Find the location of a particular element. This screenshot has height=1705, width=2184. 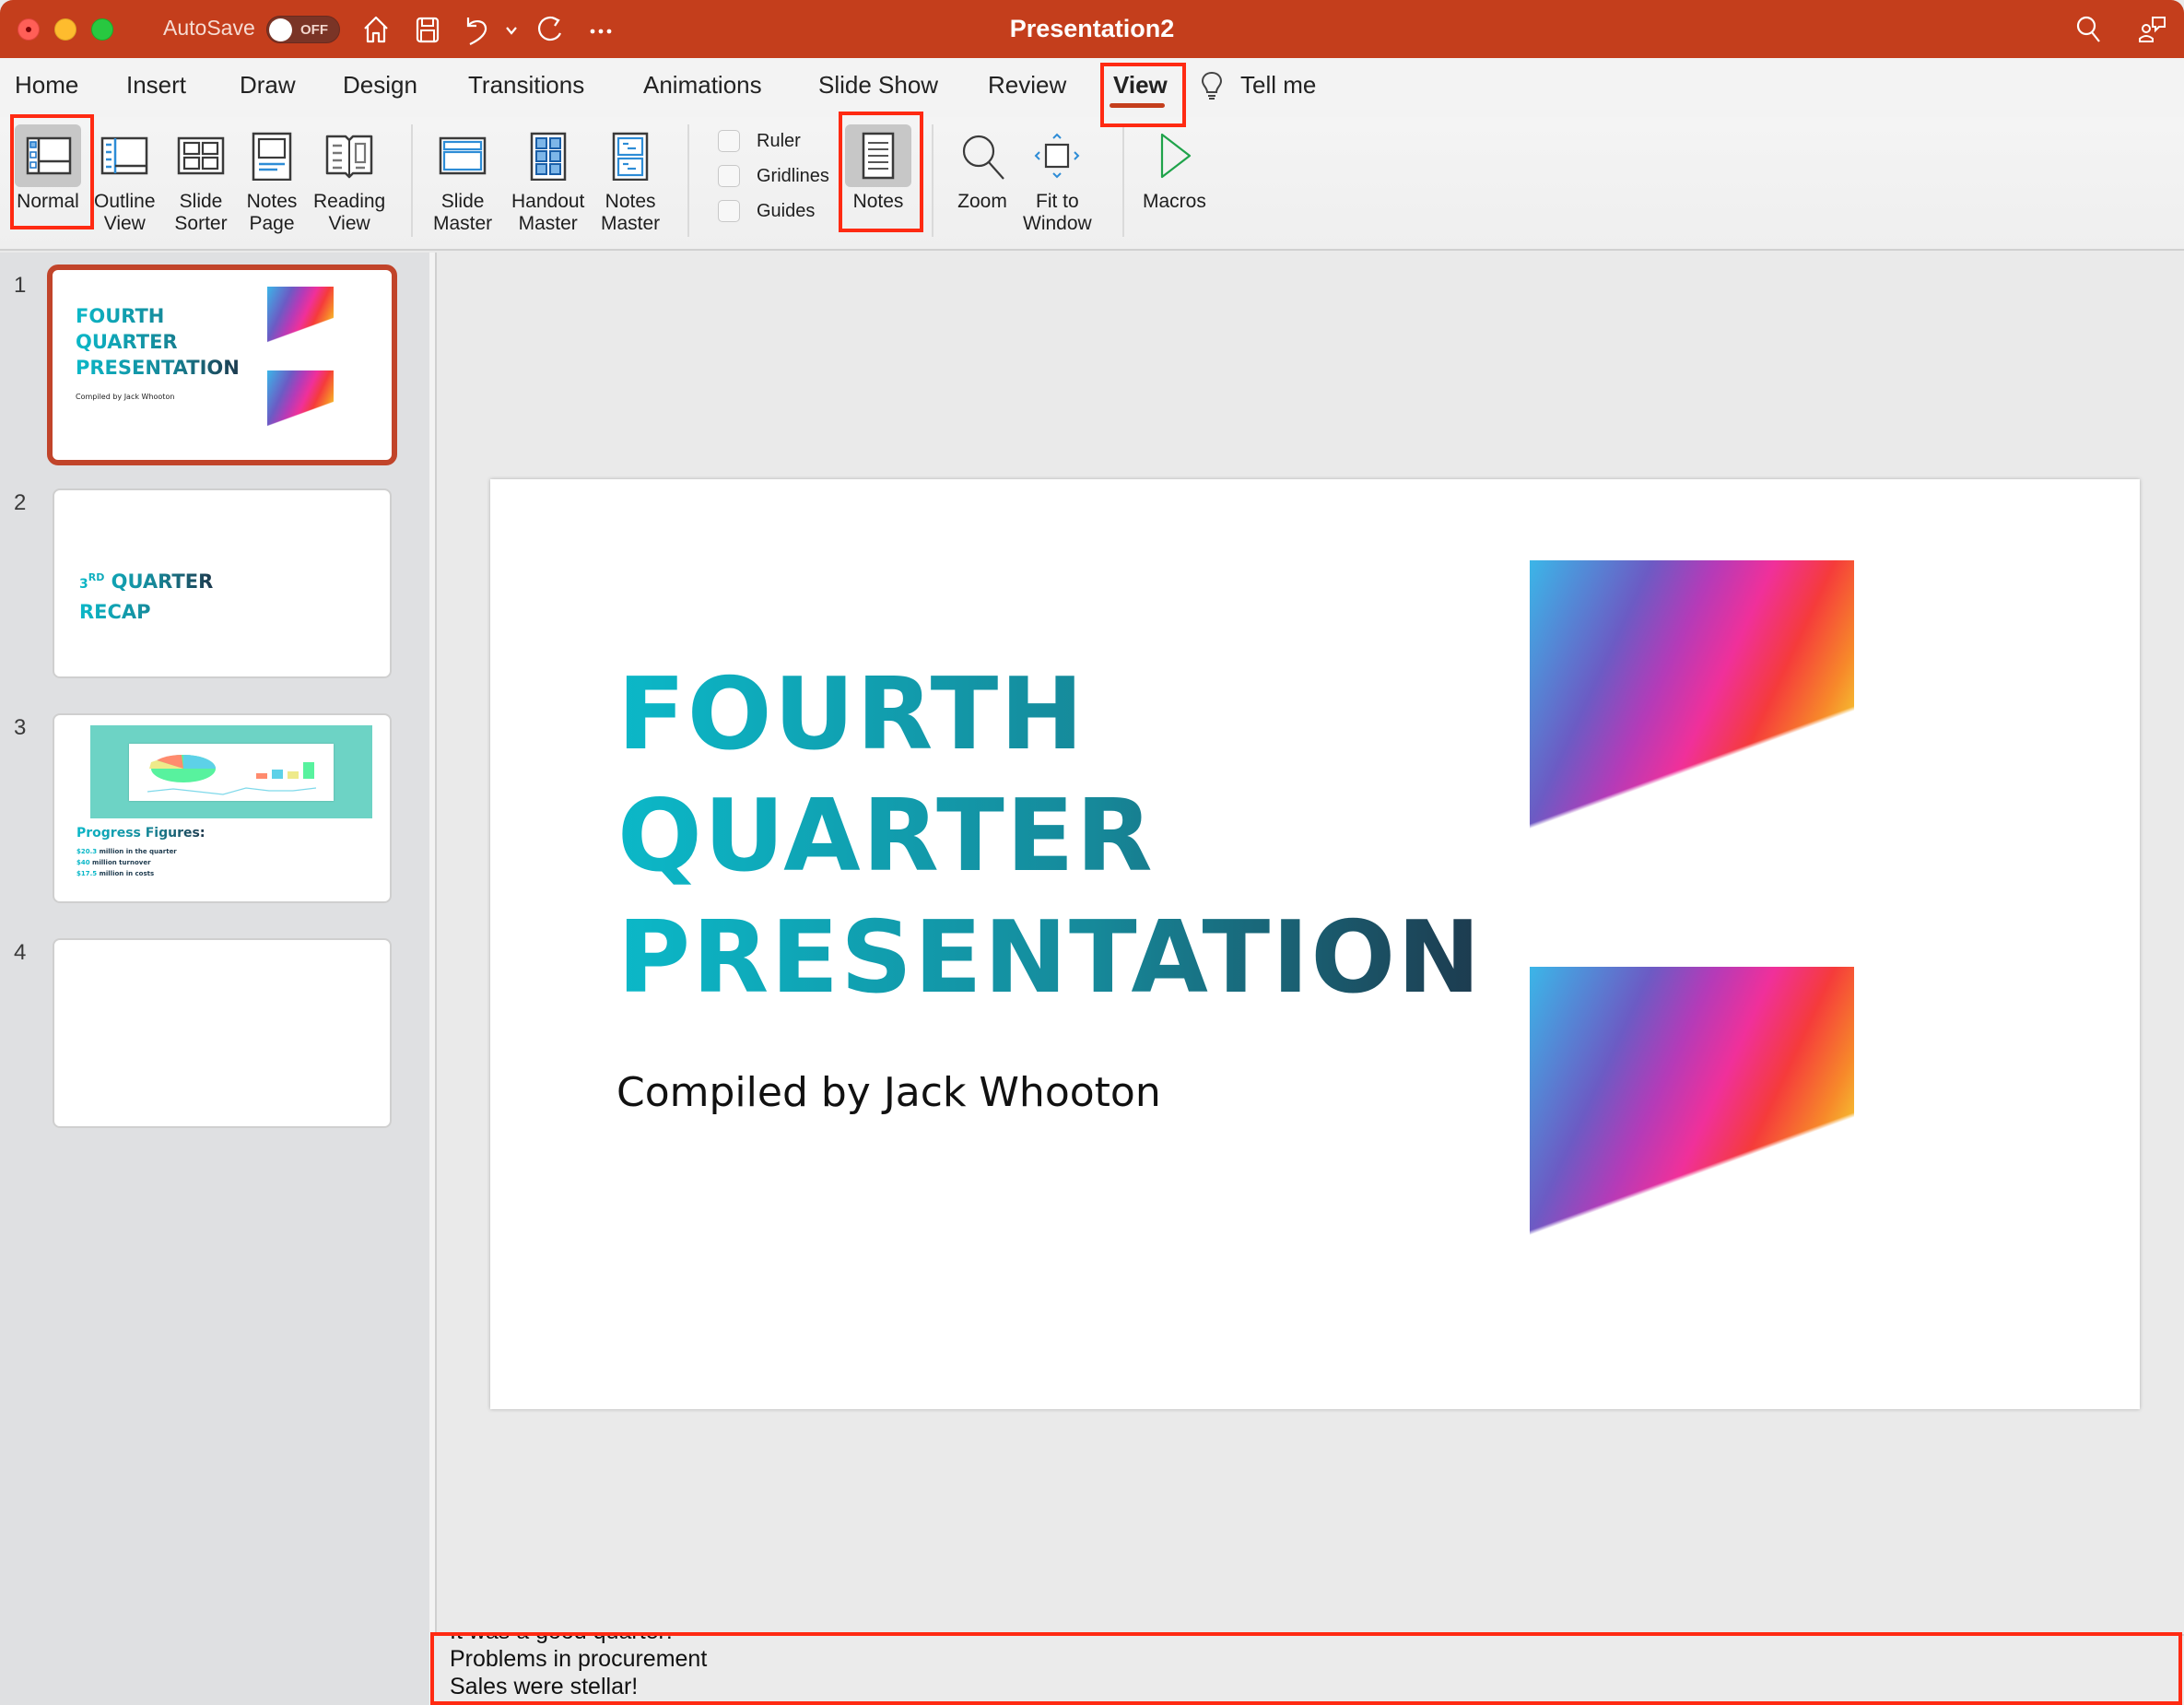

autosave-toggle: OFF is located at coordinates (303, 29).